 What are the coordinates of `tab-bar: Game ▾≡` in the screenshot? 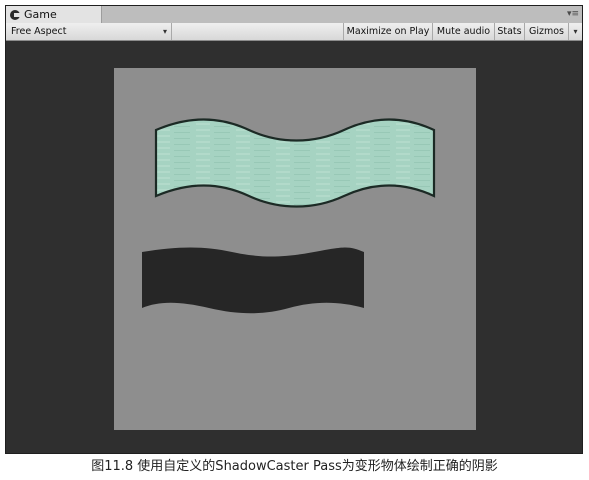 It's located at (294, 14).